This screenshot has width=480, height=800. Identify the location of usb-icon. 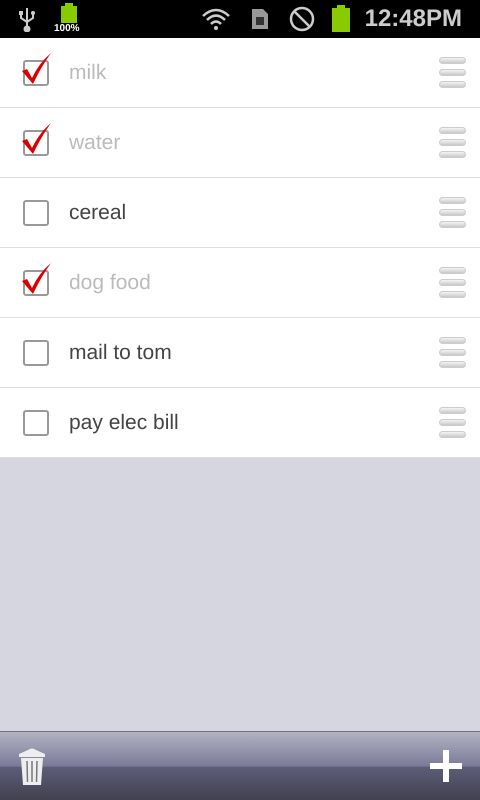
(27, 19).